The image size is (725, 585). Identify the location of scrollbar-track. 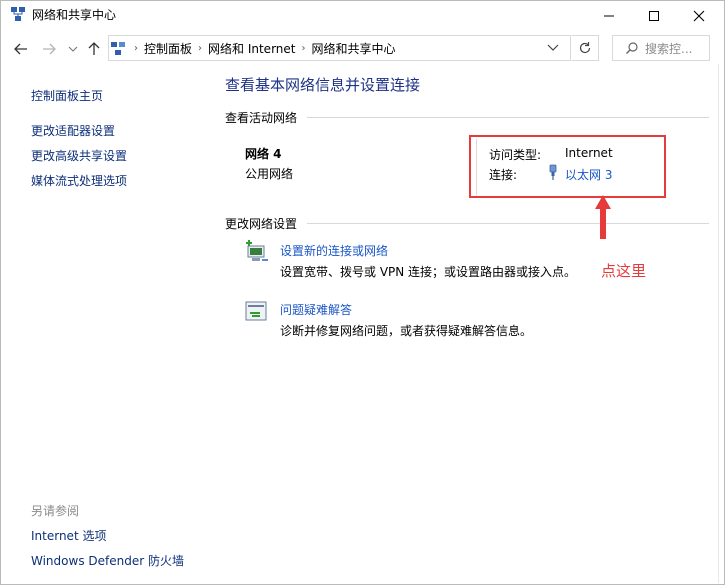
(718, 323).